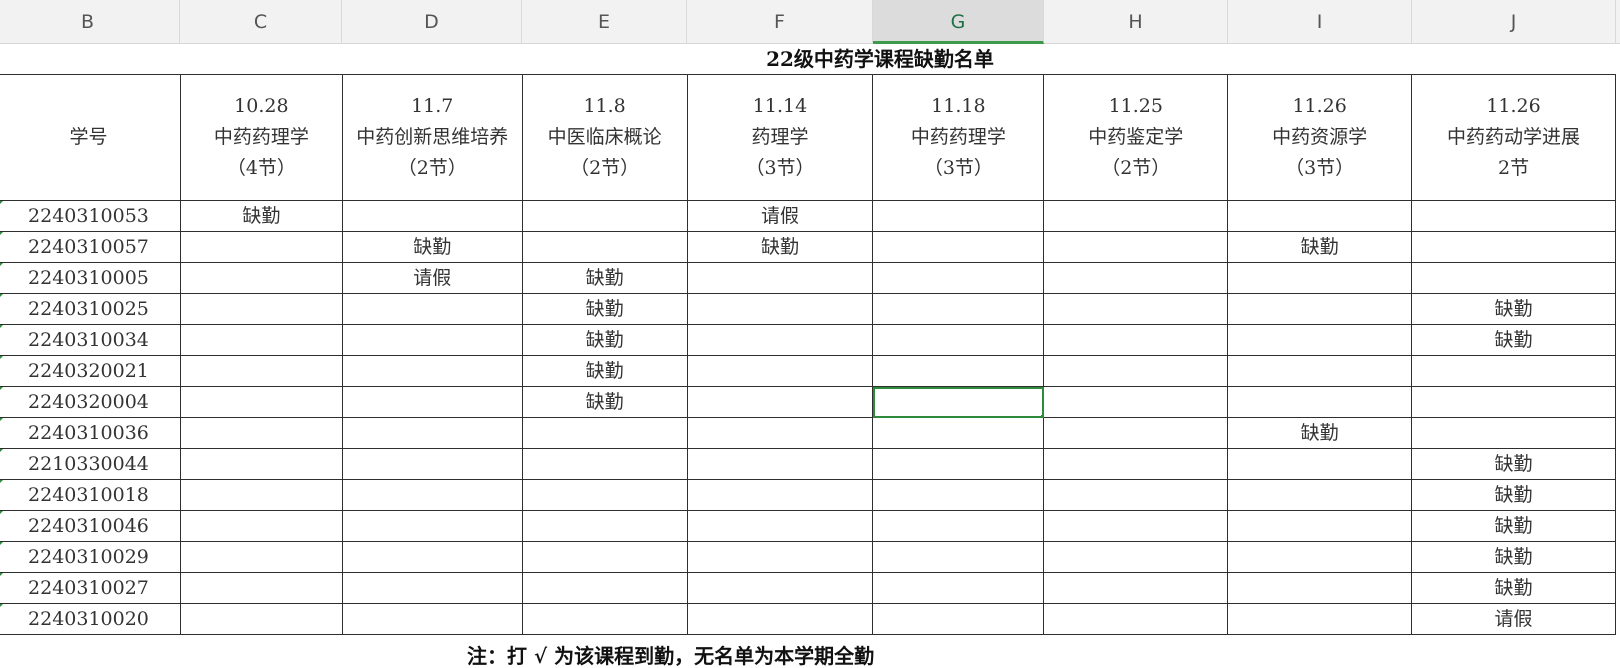  I want to click on header-course-2: 11.7 中药创新思维培养 （2节）, so click(432, 137).